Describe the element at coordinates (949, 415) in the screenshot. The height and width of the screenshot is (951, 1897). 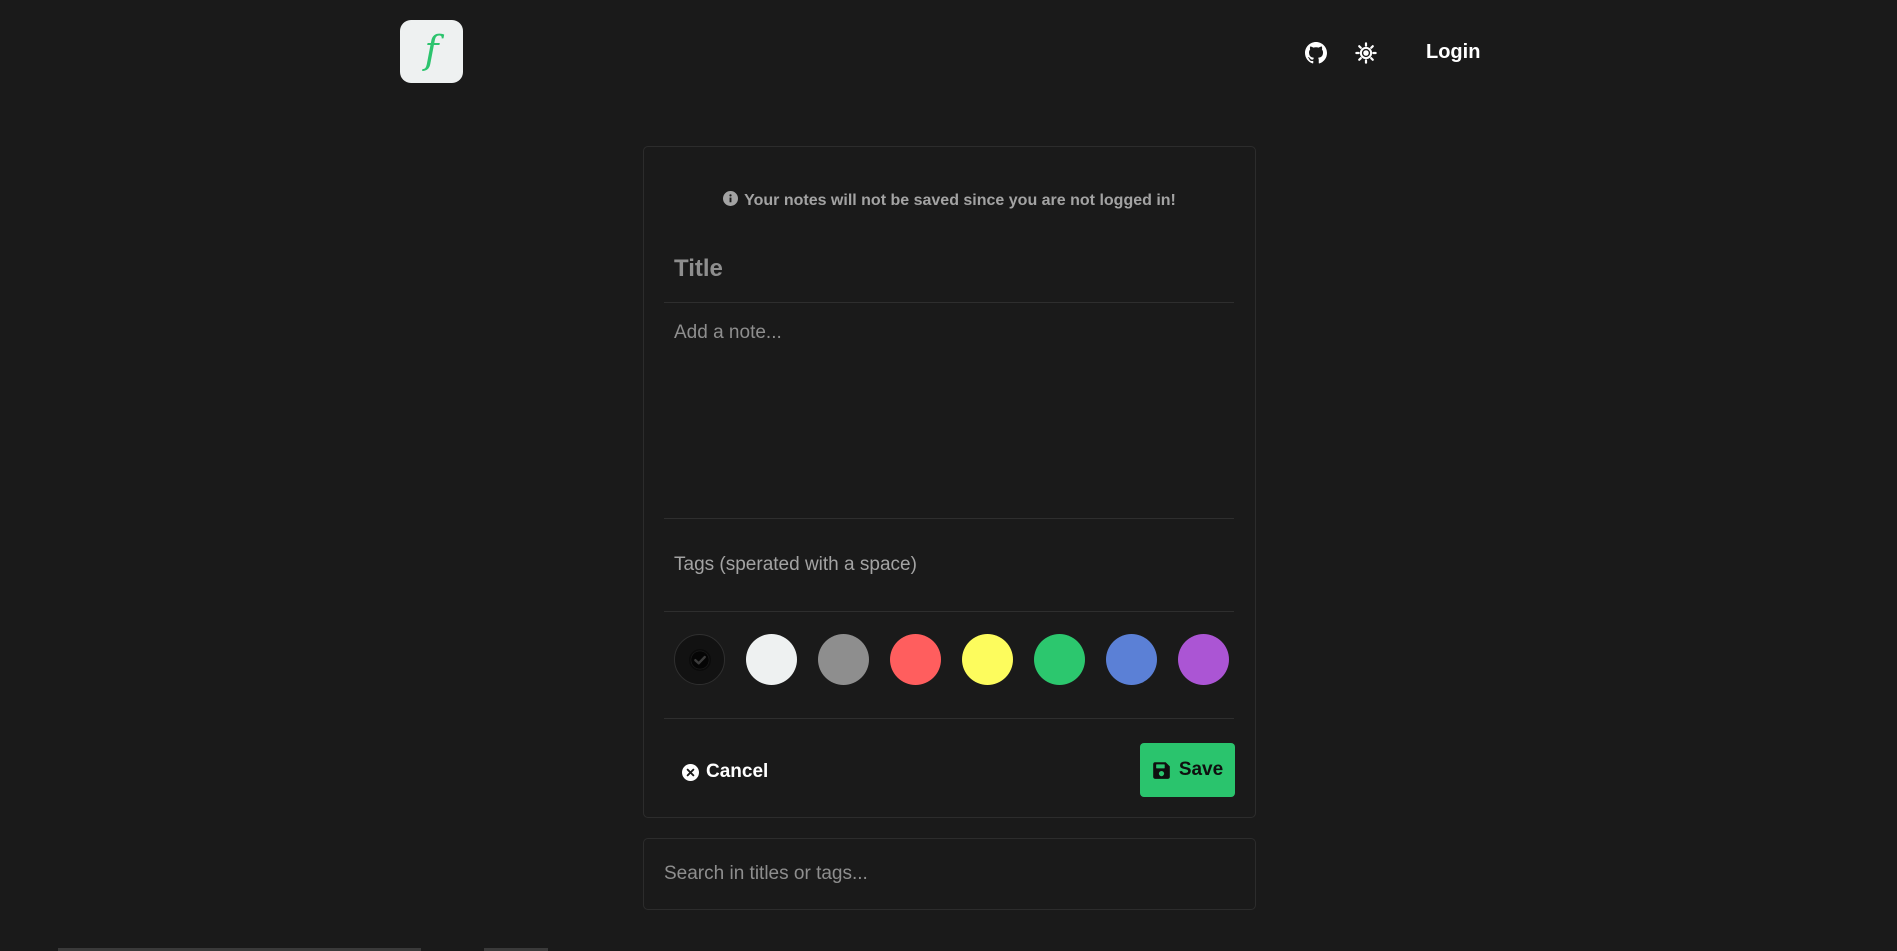
I see `note-textarea` at that location.